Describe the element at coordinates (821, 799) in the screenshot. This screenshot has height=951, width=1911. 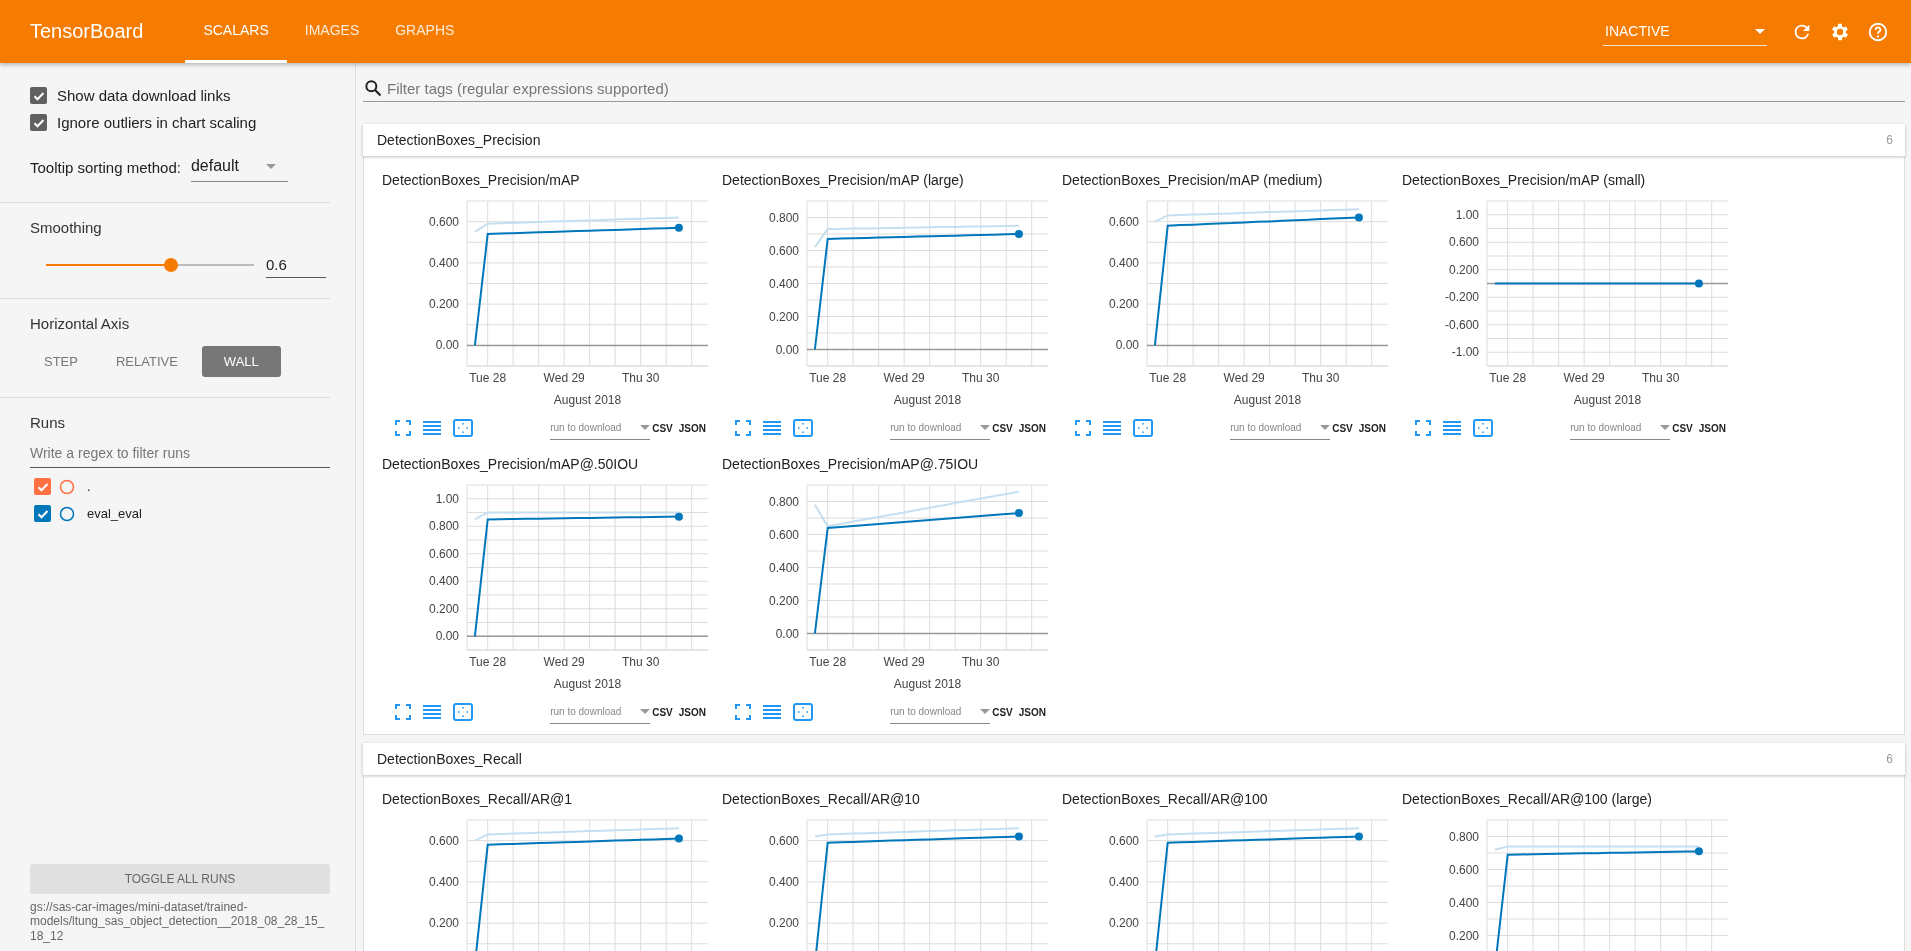
I see `chart-title: DetectionBoxes_Recall/AR@10` at that location.